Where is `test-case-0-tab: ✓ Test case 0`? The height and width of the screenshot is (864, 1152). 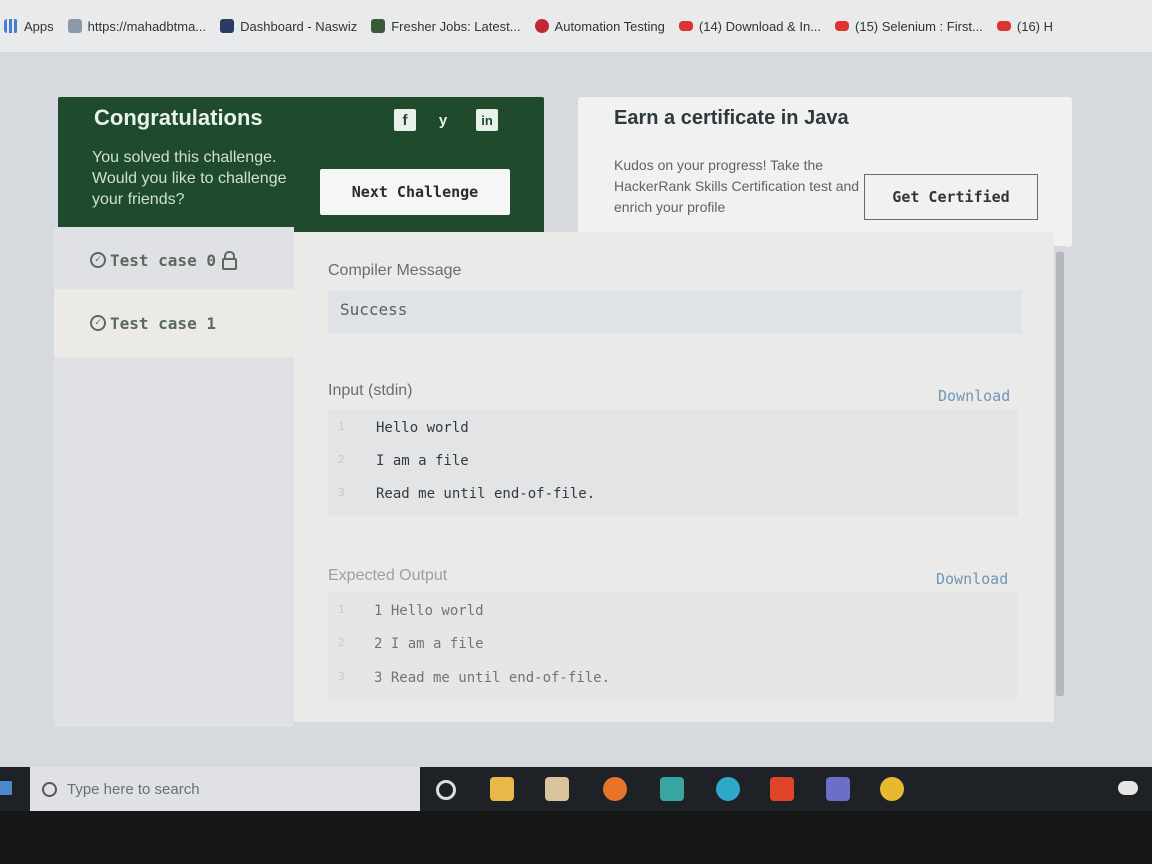 test-case-0-tab: ✓ Test case 0 is located at coordinates (174, 260).